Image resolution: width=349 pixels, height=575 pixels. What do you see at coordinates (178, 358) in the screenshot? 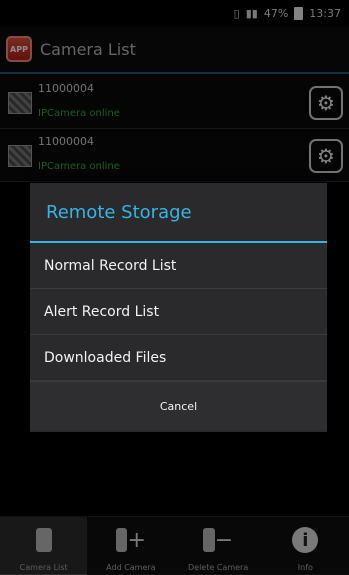
I see `menu-item-downloaded-files: Downloaded Files` at bounding box center [178, 358].